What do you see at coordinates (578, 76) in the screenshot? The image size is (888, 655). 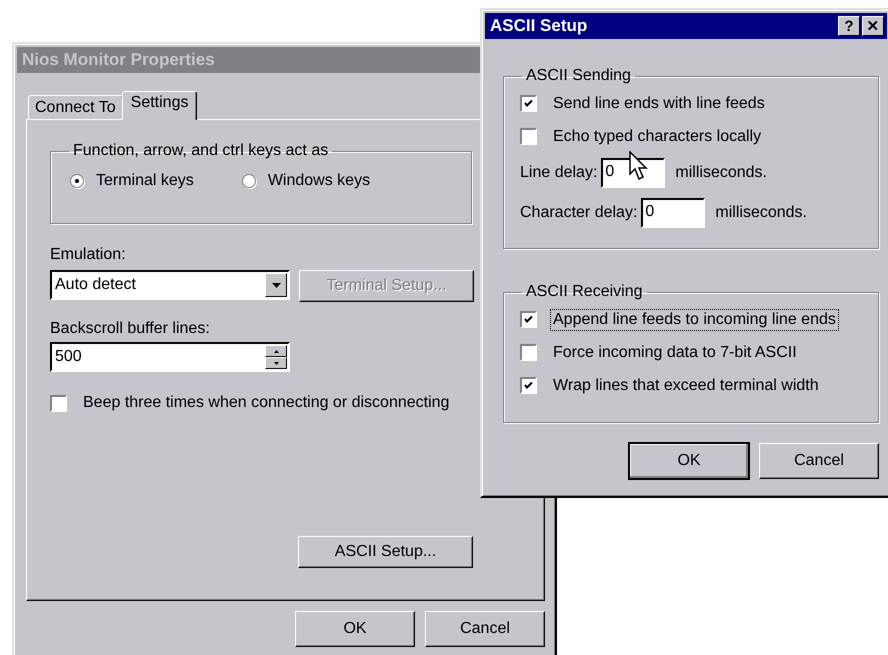 I see `group-label: ASCII Sending` at bounding box center [578, 76].